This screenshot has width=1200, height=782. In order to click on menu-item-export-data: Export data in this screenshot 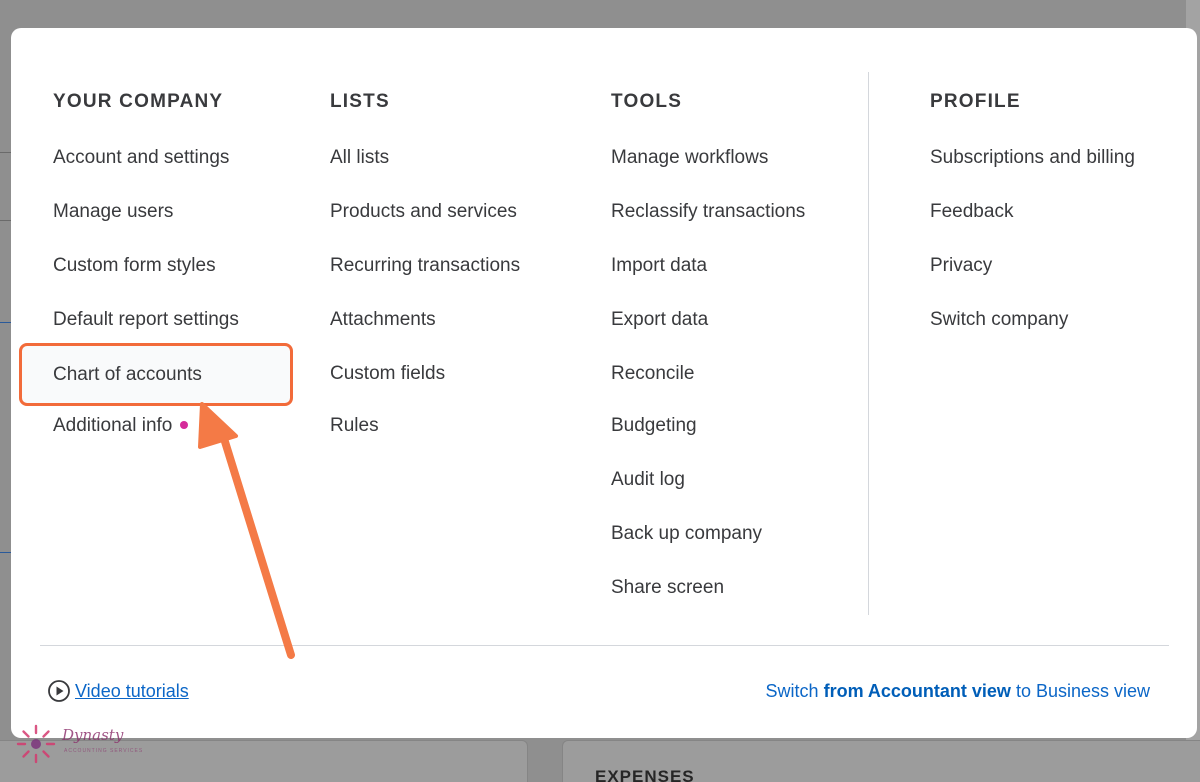, I will do `click(708, 335)`.